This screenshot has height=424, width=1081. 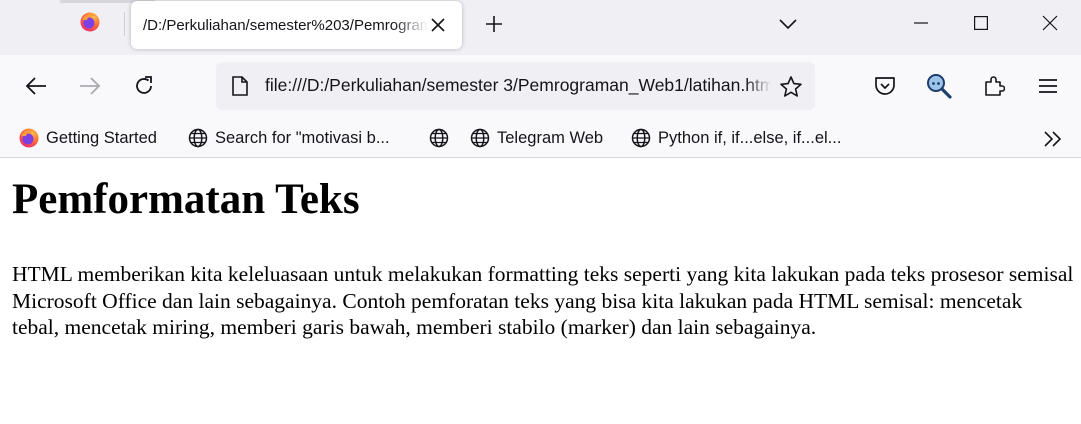 I want to click on bookmark-label: Getting Started, so click(x=101, y=137).